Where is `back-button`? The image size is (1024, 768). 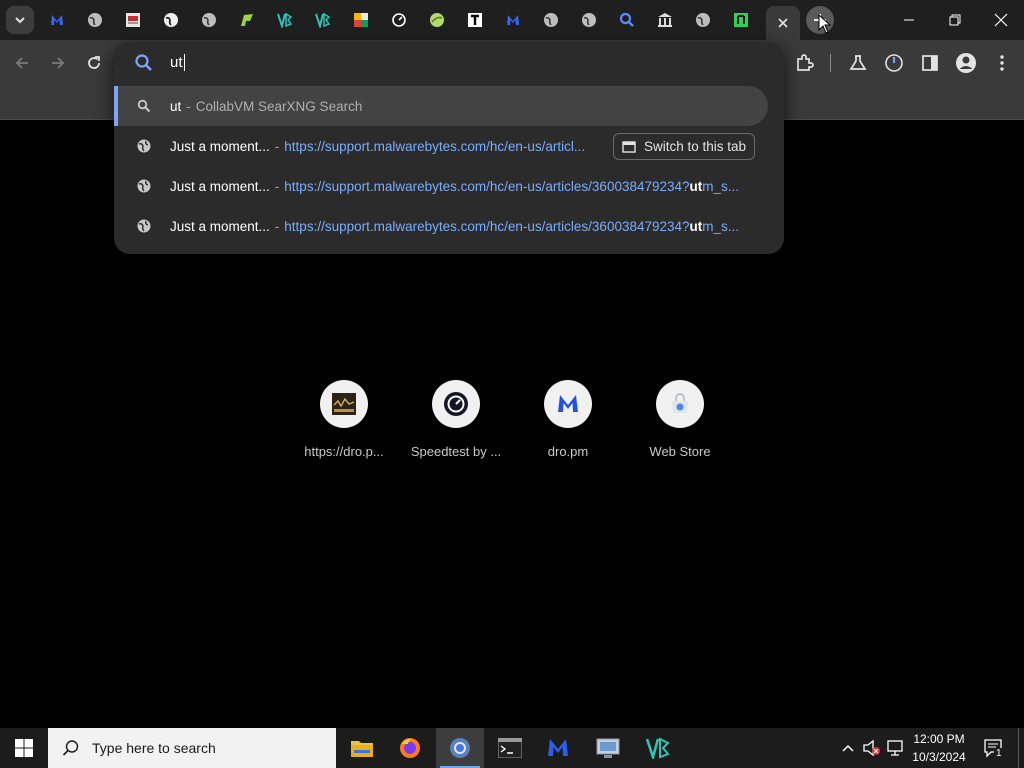 back-button is located at coordinates (22, 63).